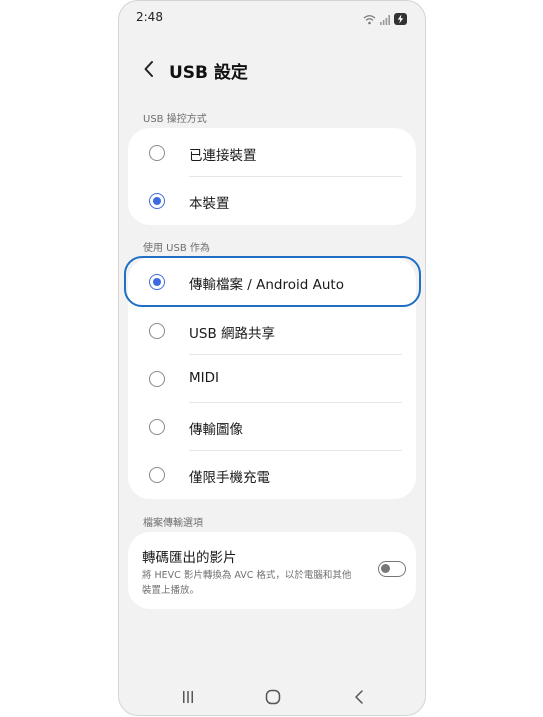 The width and height of the screenshot is (543, 717). What do you see at coordinates (272, 427) in the screenshot?
I see `option-transfer-images: 傳輸圖像` at bounding box center [272, 427].